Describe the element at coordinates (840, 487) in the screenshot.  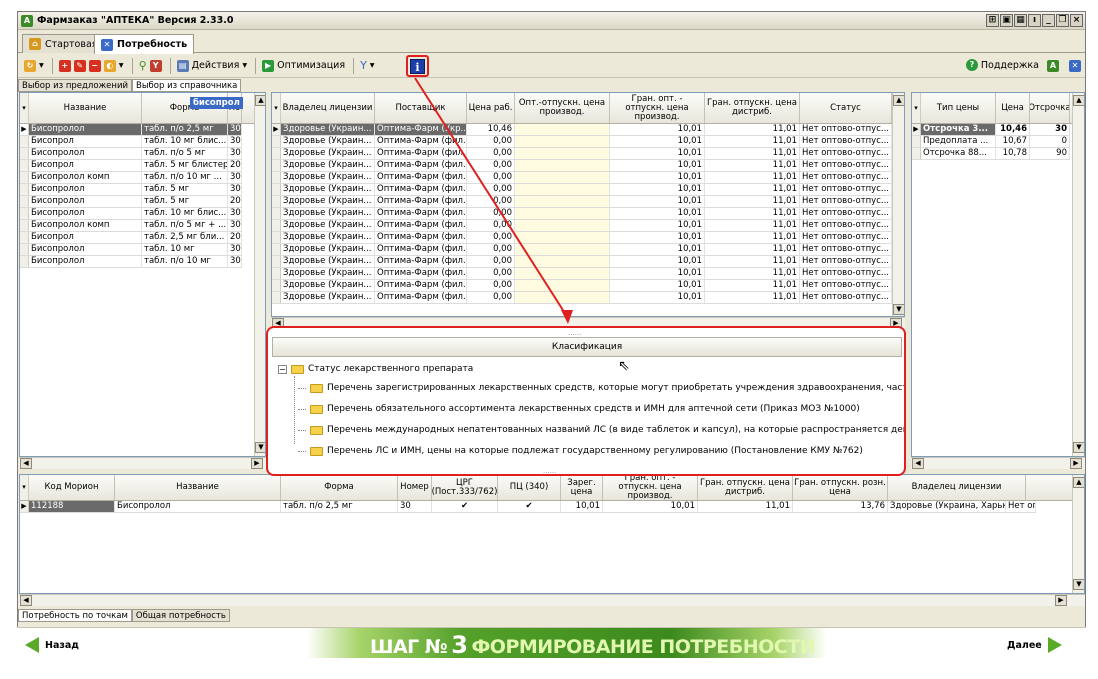
I see `col-limit-retail: Гран. отпускн. розн. цена` at that location.